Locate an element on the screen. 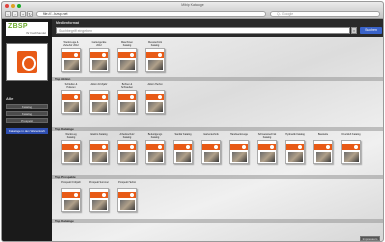 This screenshot has height=242, width=385. catalog-title: Prospekt Sommer is located at coordinates (99, 182).